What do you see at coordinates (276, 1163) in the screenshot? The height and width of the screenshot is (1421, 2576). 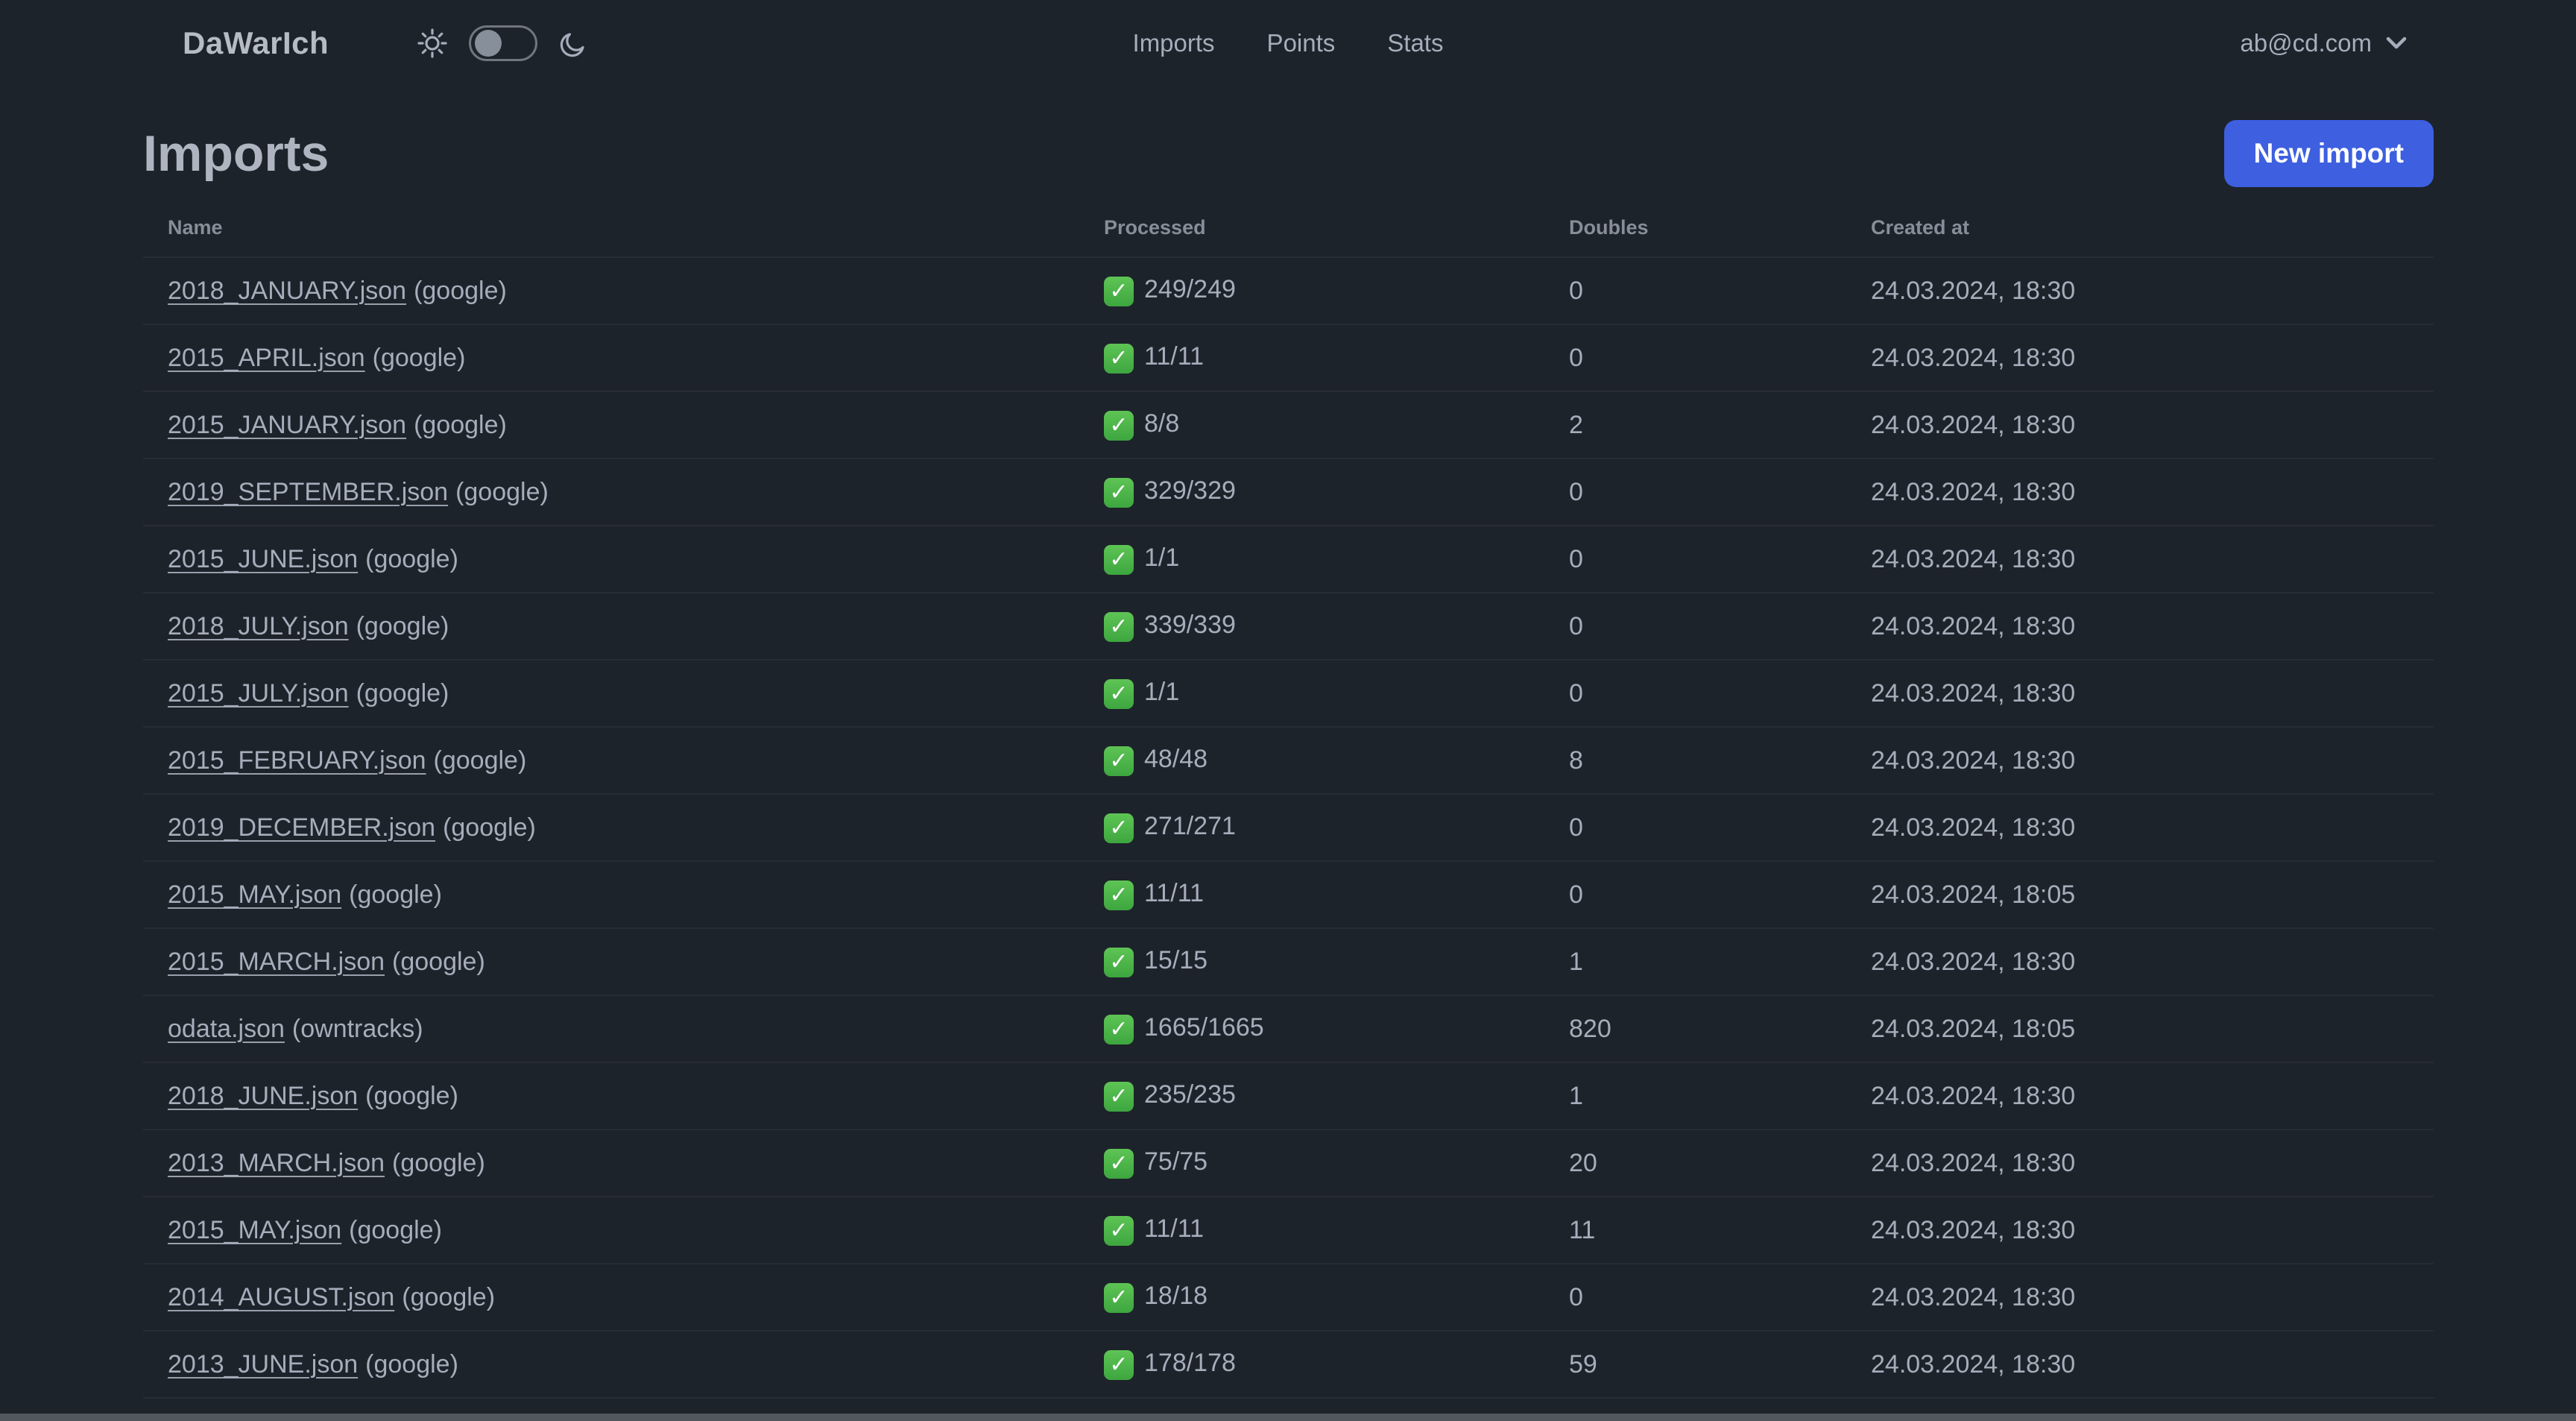 I see `import-file-link: 2013_MARCH.json` at bounding box center [276, 1163].